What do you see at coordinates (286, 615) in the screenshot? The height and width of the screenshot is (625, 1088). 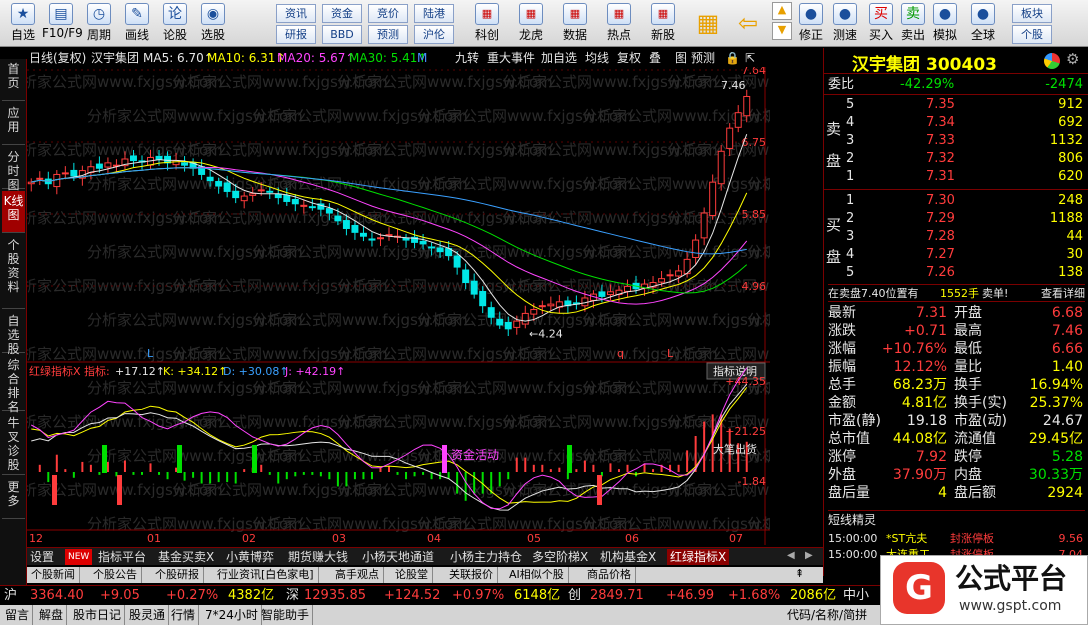 I see `status-item-6: 智能助手` at bounding box center [286, 615].